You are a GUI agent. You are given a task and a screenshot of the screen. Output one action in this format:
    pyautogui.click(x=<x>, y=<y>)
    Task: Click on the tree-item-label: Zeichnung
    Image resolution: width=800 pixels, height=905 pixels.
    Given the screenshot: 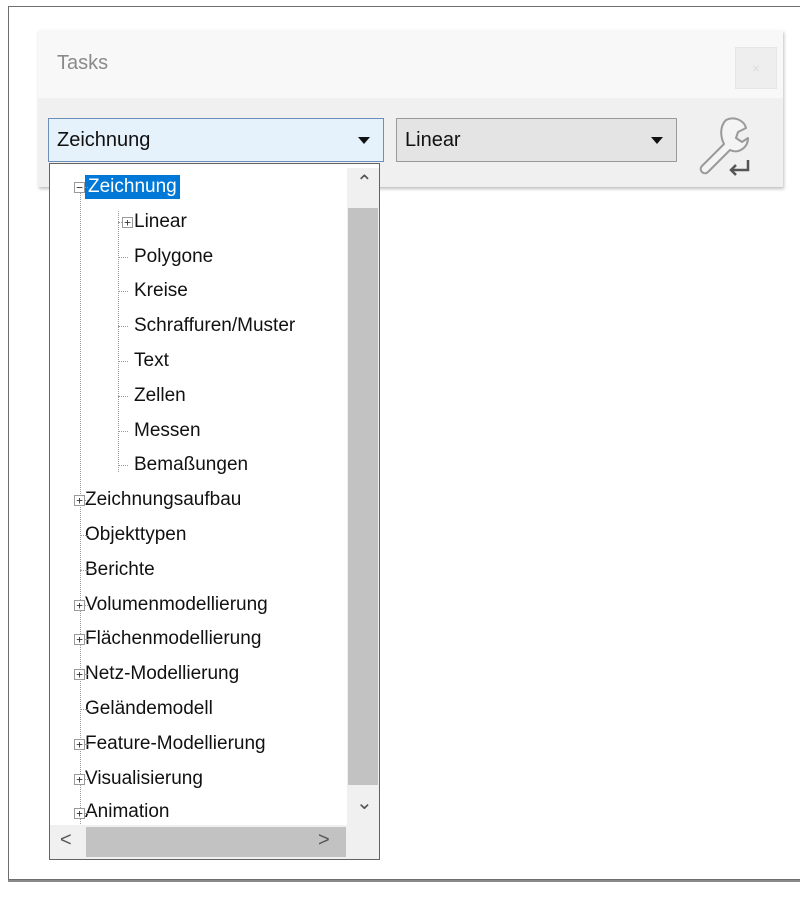 What is the action you would take?
    pyautogui.click(x=132, y=187)
    